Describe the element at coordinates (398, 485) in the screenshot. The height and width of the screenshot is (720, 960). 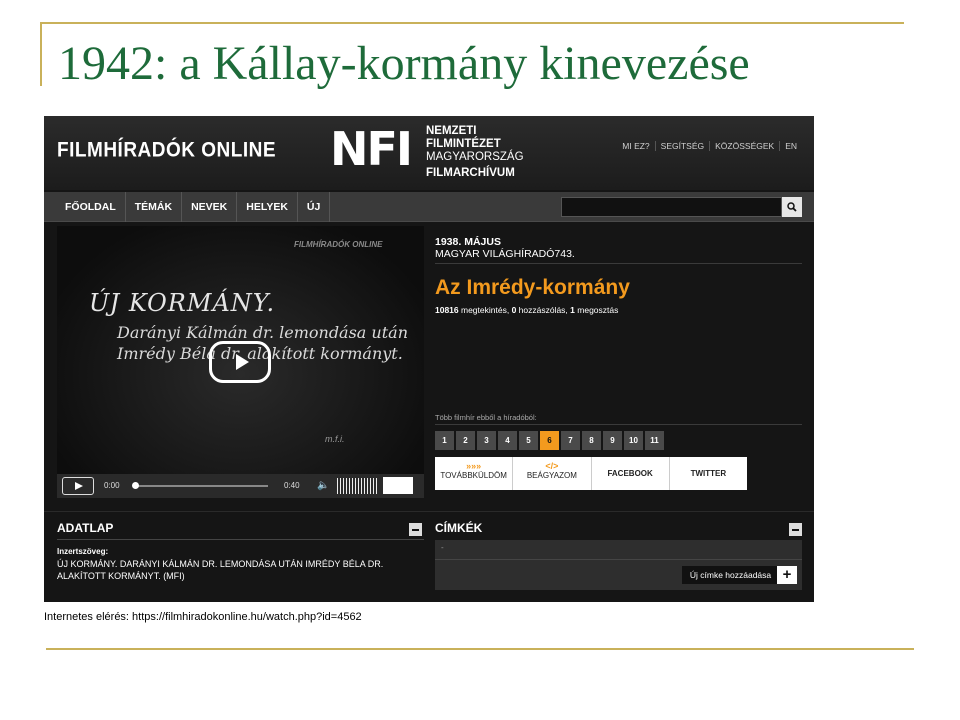
I see `fullscreen-button` at that location.